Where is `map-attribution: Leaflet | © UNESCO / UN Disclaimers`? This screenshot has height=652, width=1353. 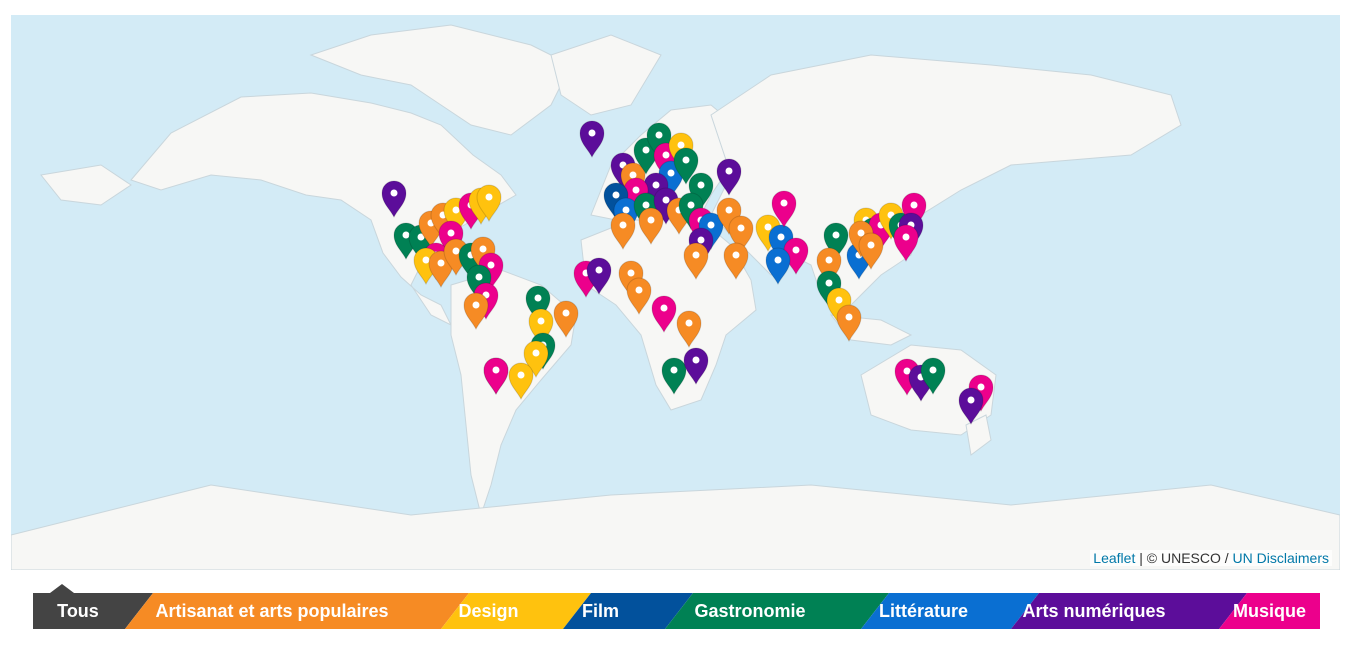
map-attribution: Leaflet | © UNESCO / UN Disclaimers is located at coordinates (1211, 558).